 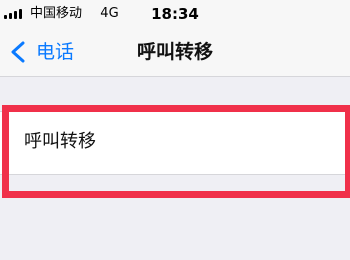 I want to click on call-forwarding-label: 呼叫转移, so click(x=60, y=141).